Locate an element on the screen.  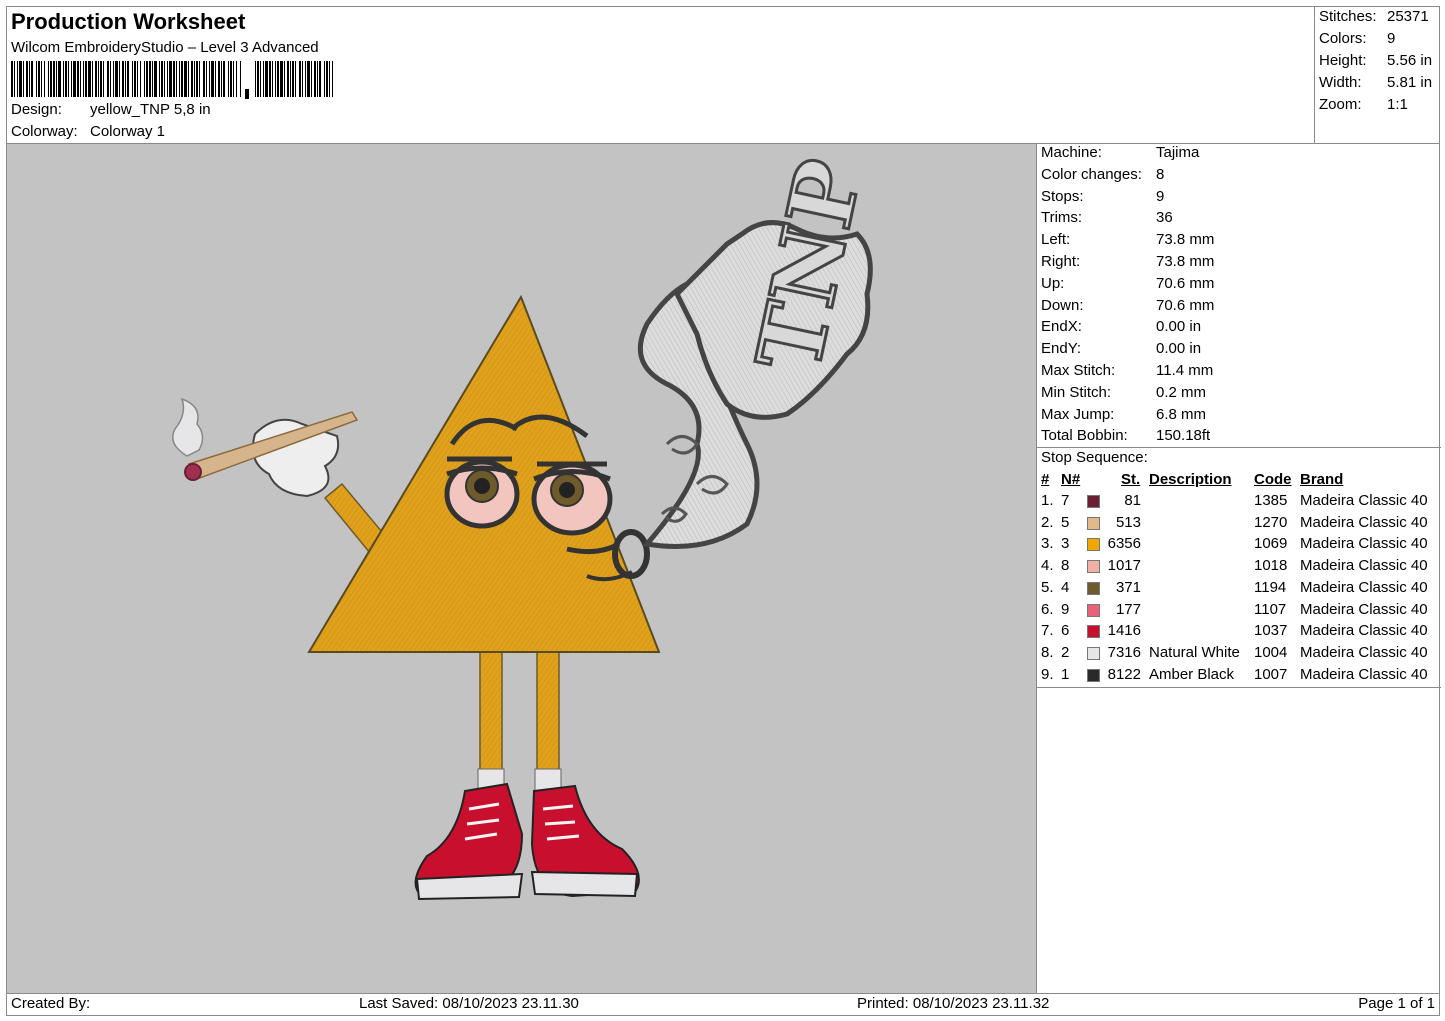
barcode-image is located at coordinates (172, 80).